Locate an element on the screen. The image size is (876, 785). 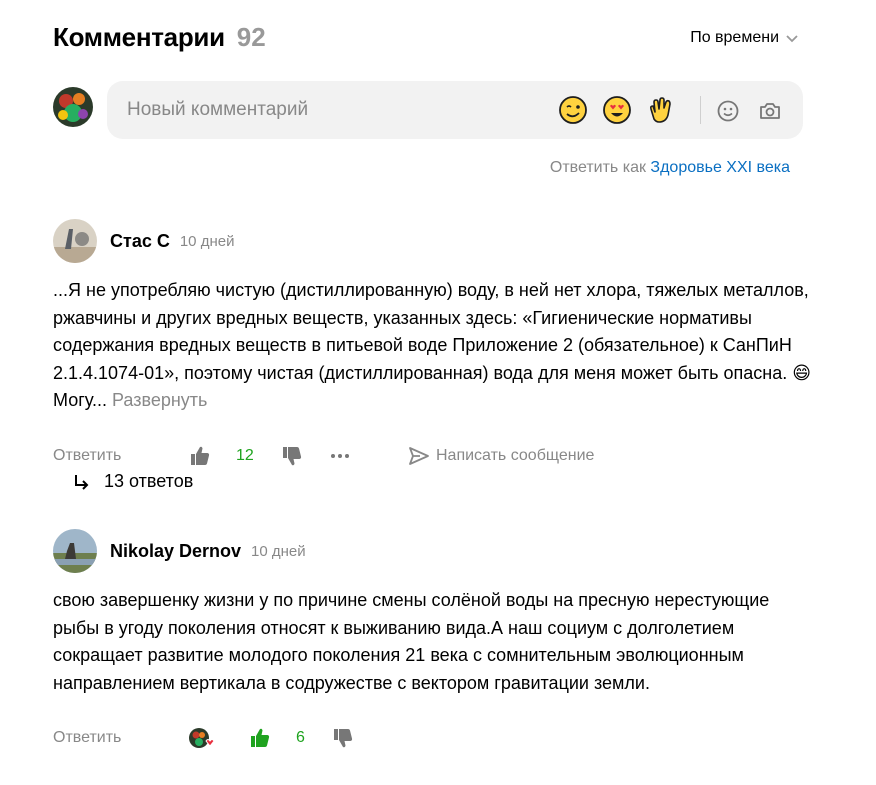
write-message-label: Написать сообщение is located at coordinates (515, 455).